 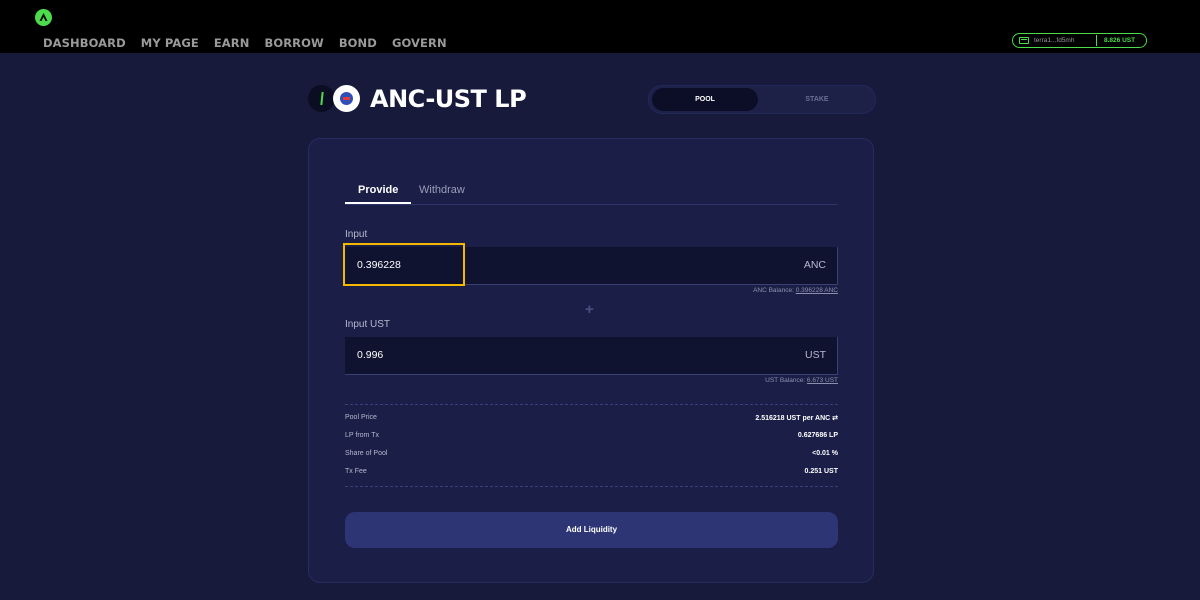 I want to click on nav-govern: GOVERN, so click(x=419, y=43).